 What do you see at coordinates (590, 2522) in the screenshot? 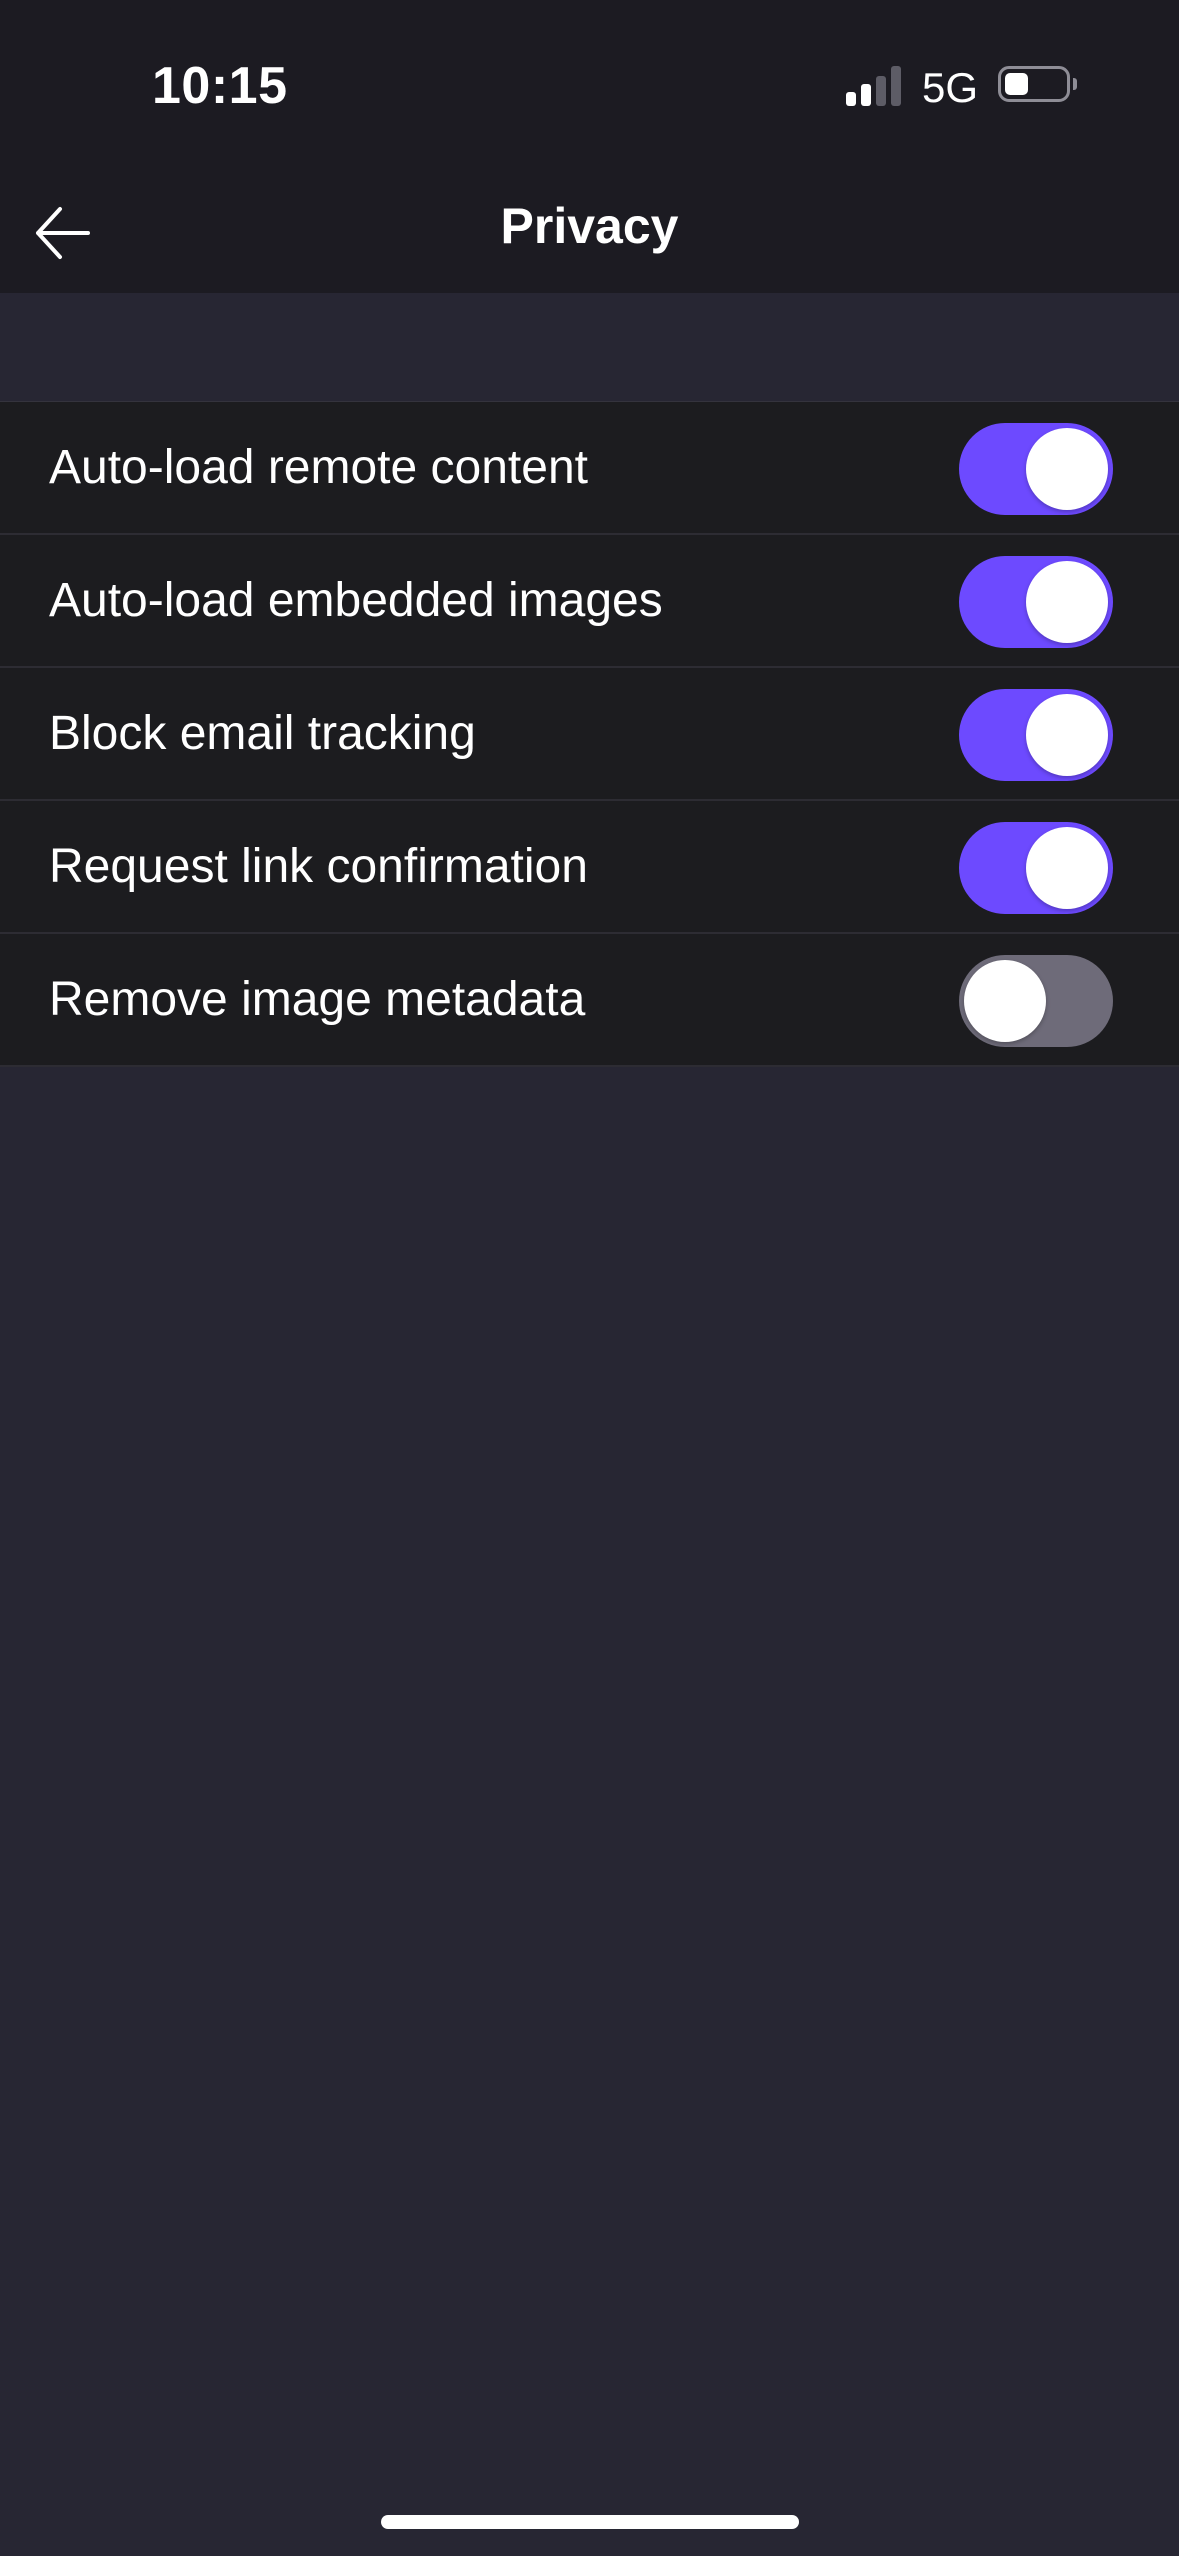
I see `home-indicator` at bounding box center [590, 2522].